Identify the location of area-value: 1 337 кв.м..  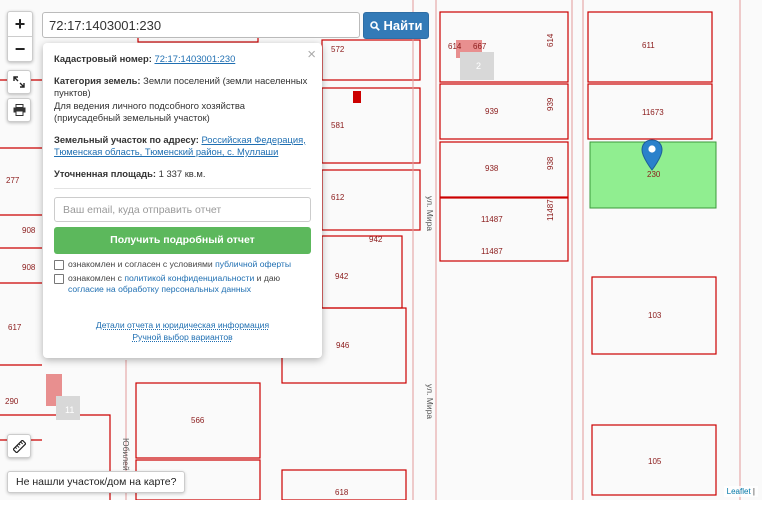
(182, 173).